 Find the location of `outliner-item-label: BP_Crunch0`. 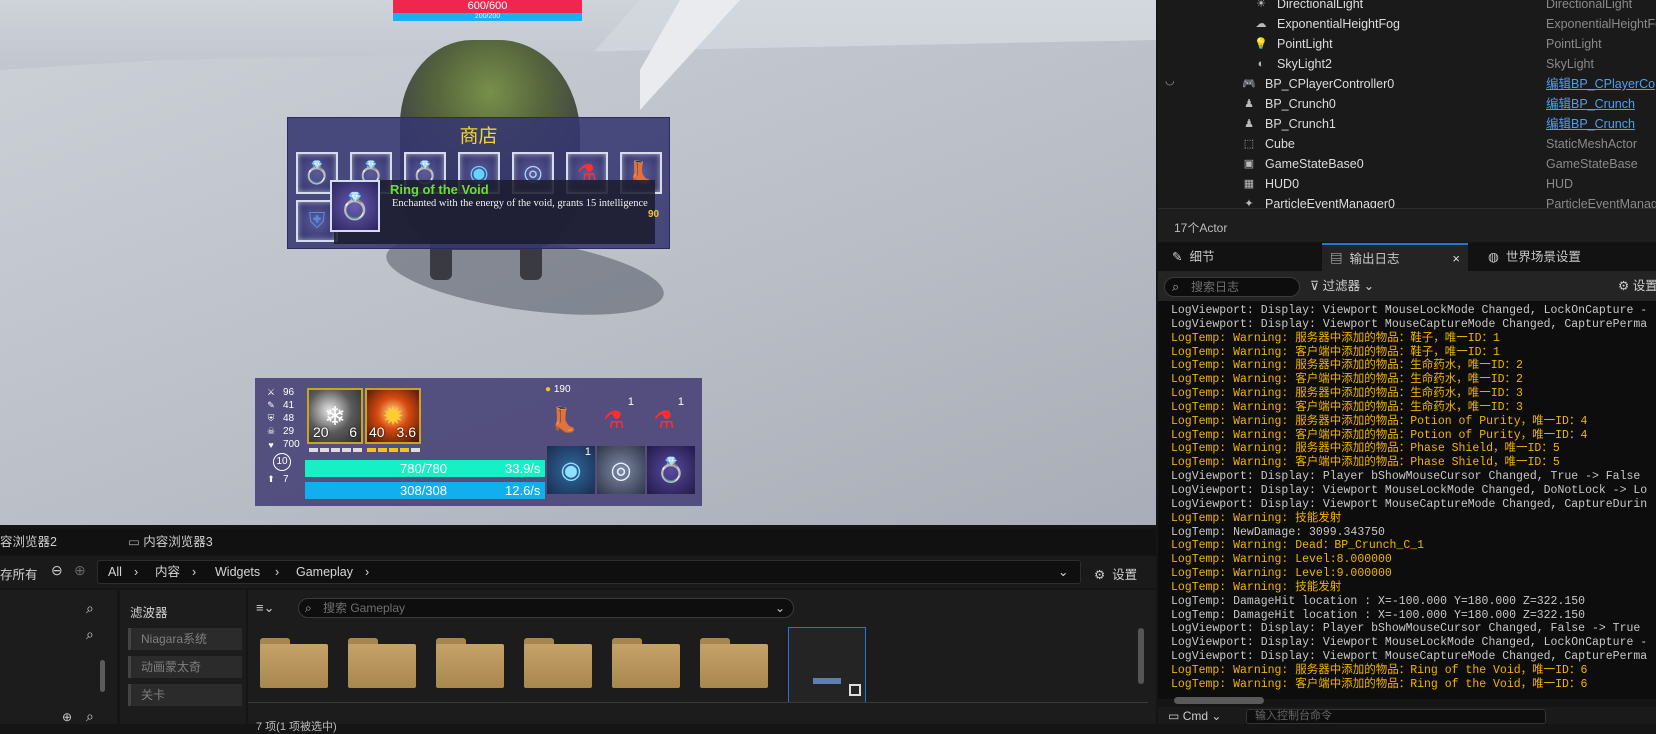

outliner-item-label: BP_Crunch0 is located at coordinates (1300, 104).